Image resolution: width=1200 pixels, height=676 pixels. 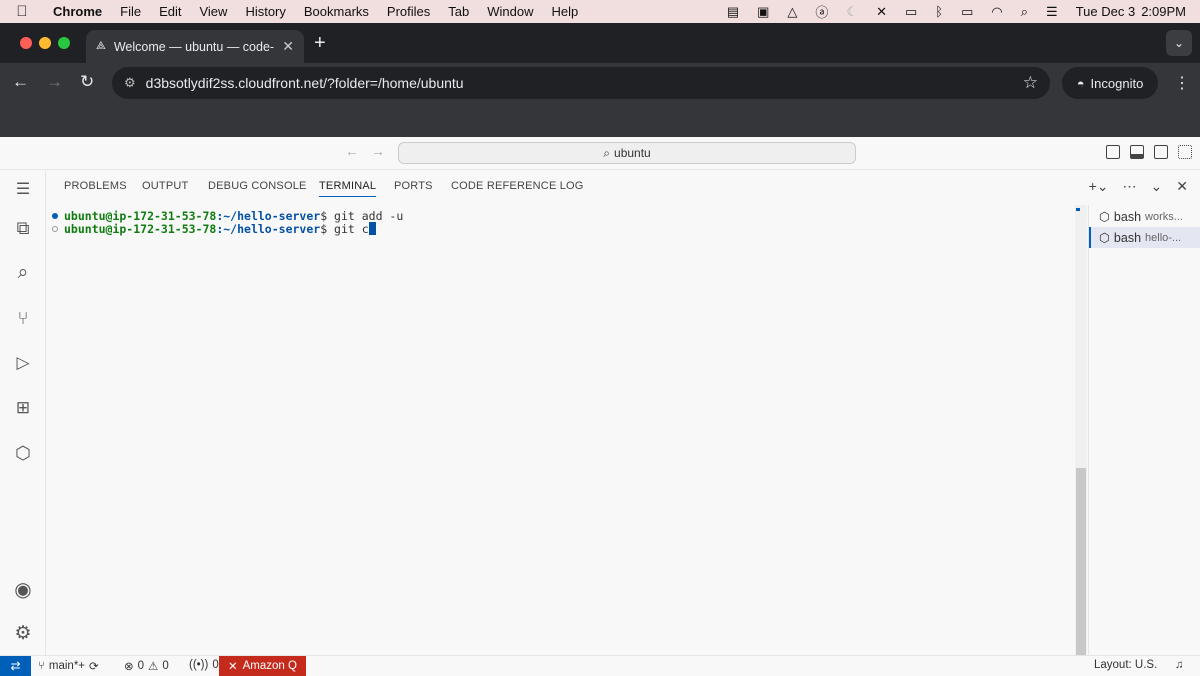 What do you see at coordinates (257, 186) in the screenshot?
I see `tab-debug-console: DEBUG CONSOLE` at bounding box center [257, 186].